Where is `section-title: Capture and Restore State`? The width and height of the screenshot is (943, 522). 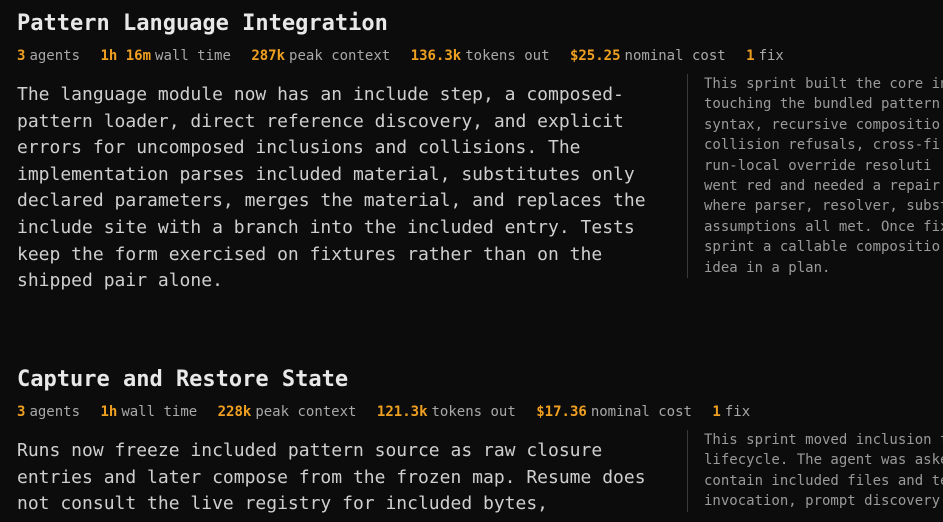 section-title: Capture and Restore State is located at coordinates (183, 379).